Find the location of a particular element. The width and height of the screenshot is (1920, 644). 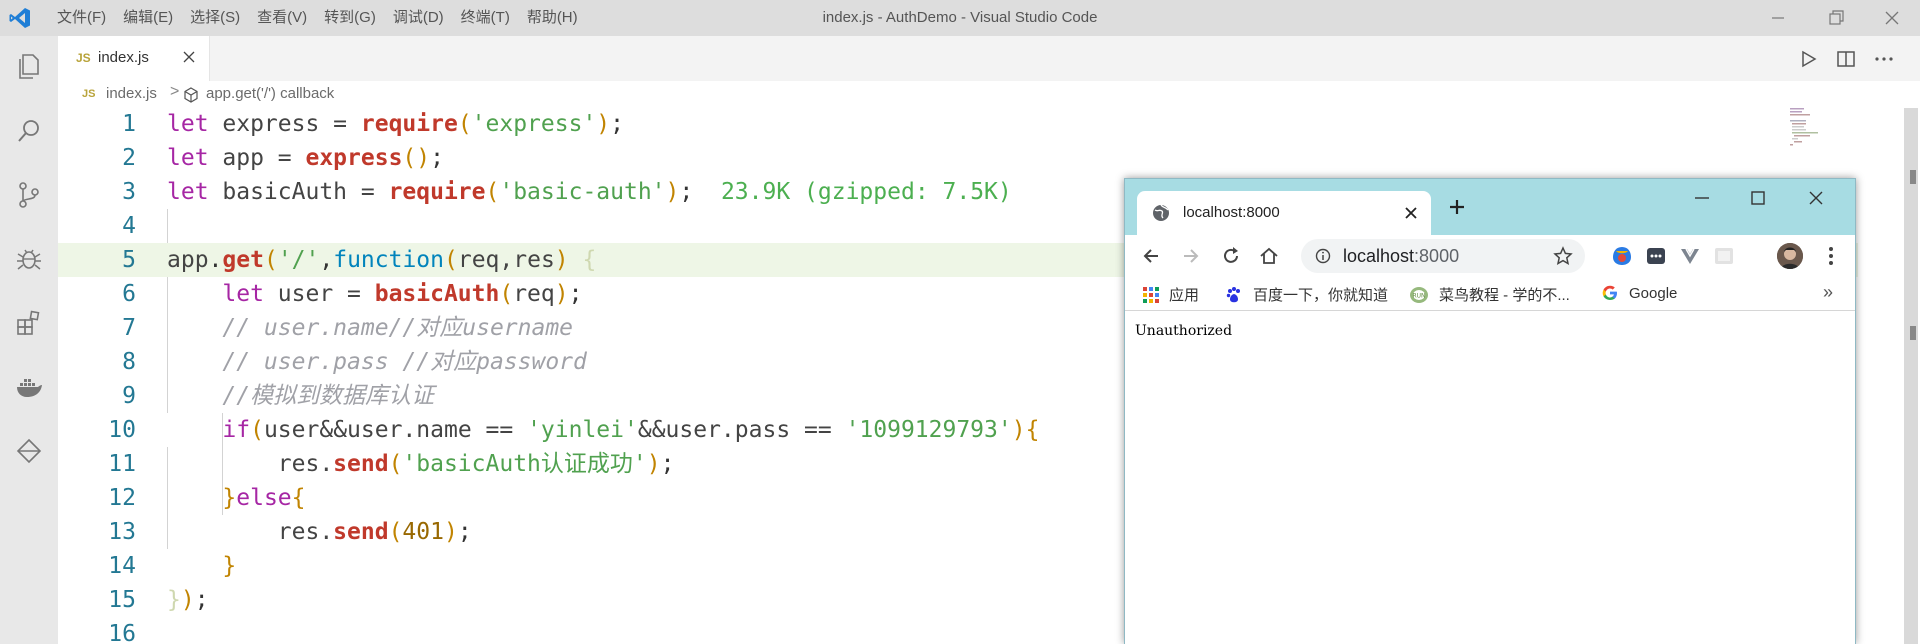

line-number: 10 is located at coordinates (122, 430).